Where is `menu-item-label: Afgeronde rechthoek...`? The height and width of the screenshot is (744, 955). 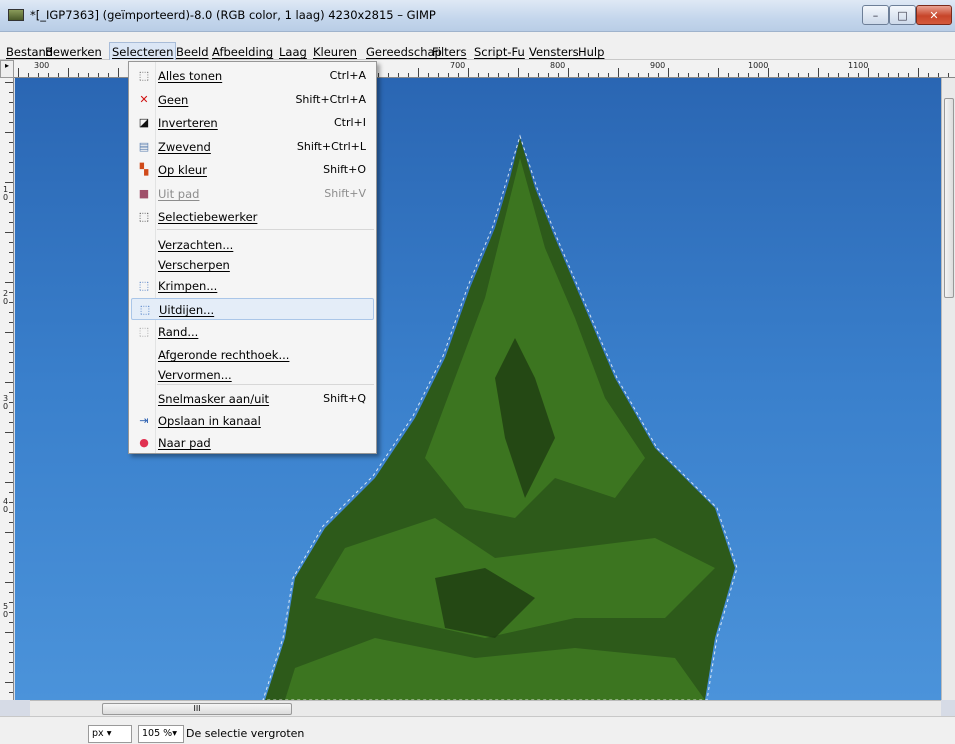
menu-item-label: Afgeronde rechthoek... is located at coordinates (224, 355).